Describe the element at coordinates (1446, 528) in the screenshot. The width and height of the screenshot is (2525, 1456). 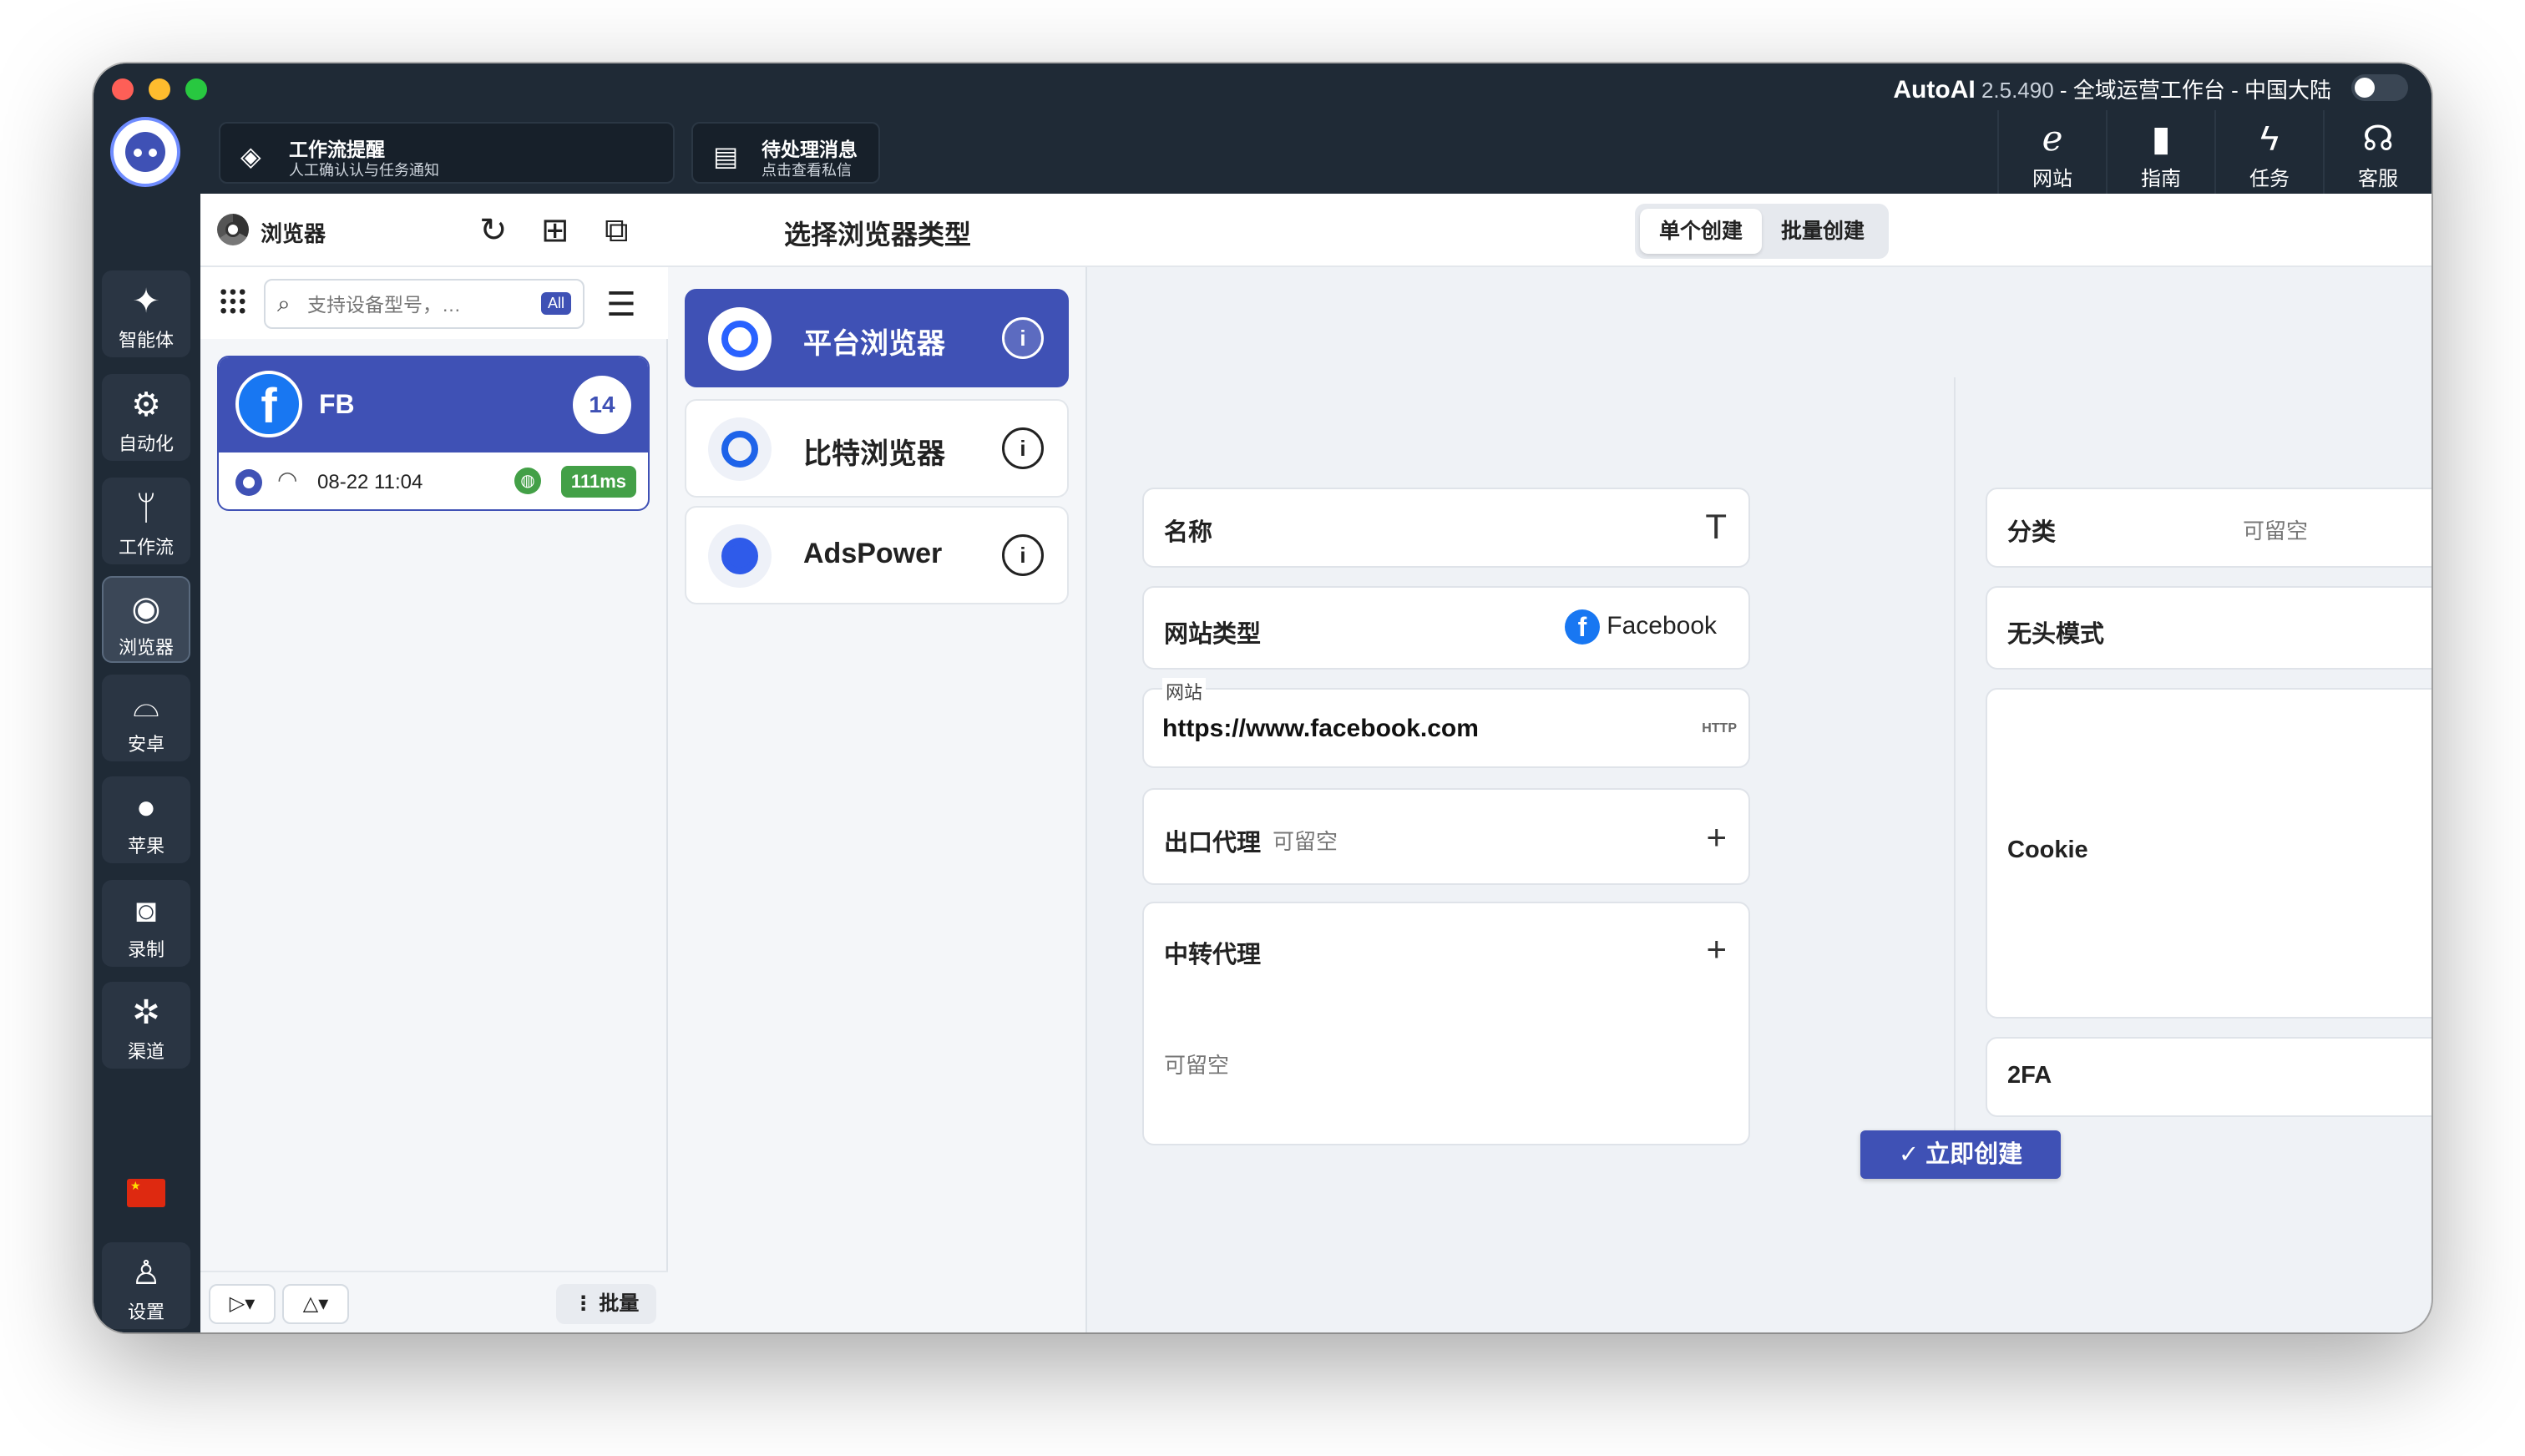
I see `name-field: 名称 T` at that location.